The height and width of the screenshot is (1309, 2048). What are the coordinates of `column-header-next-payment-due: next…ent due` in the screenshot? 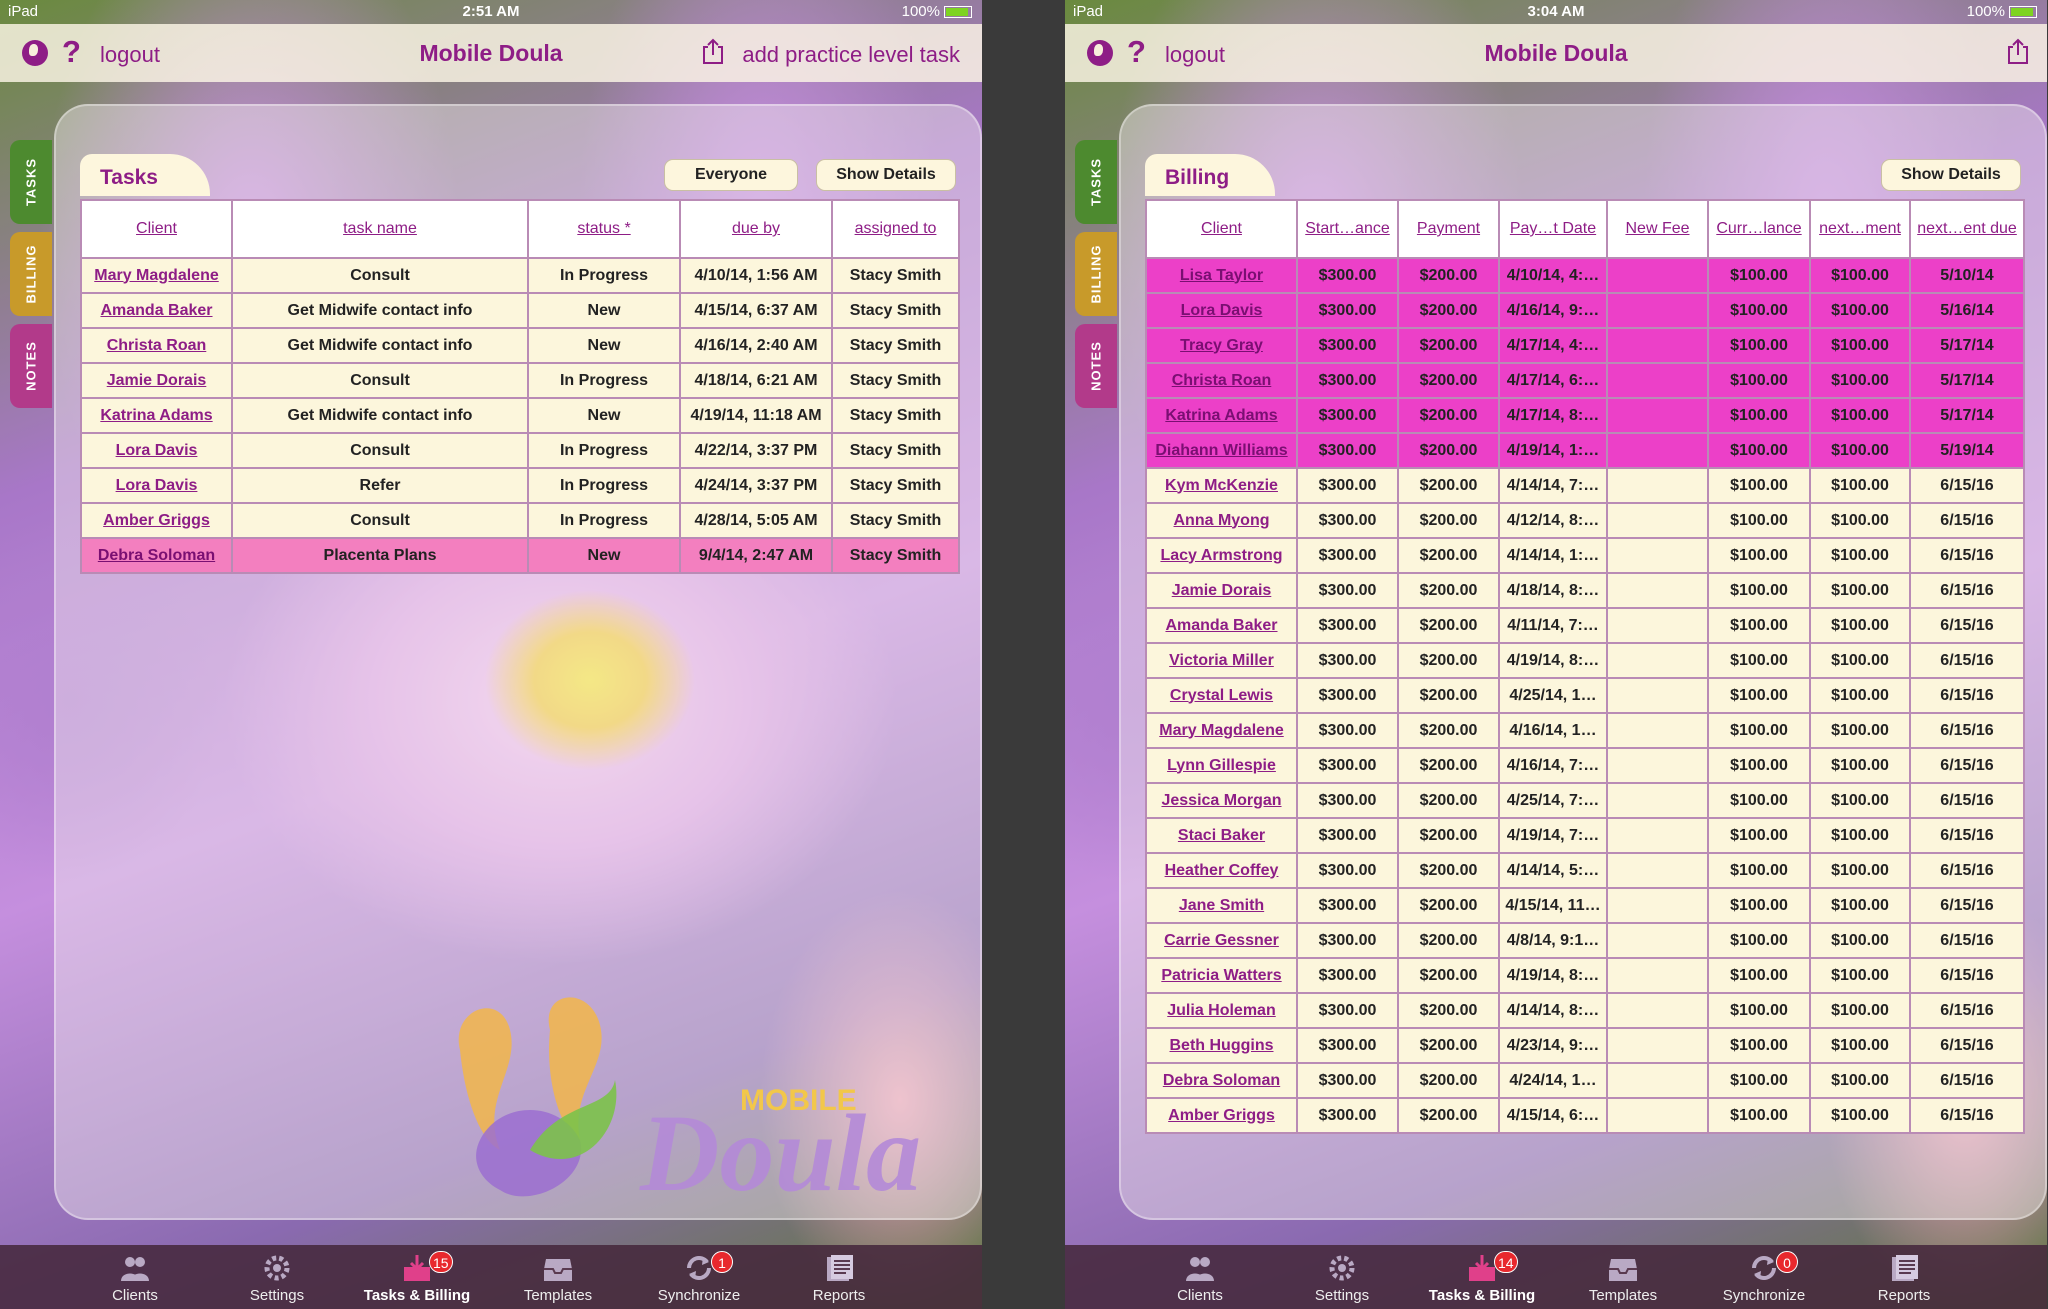 It's located at (1967, 229).